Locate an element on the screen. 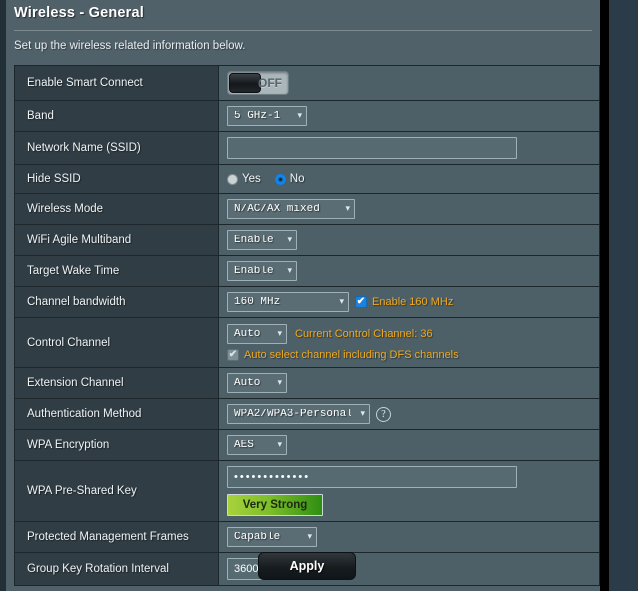  agile-multiband-select: Enable is located at coordinates (262, 240).